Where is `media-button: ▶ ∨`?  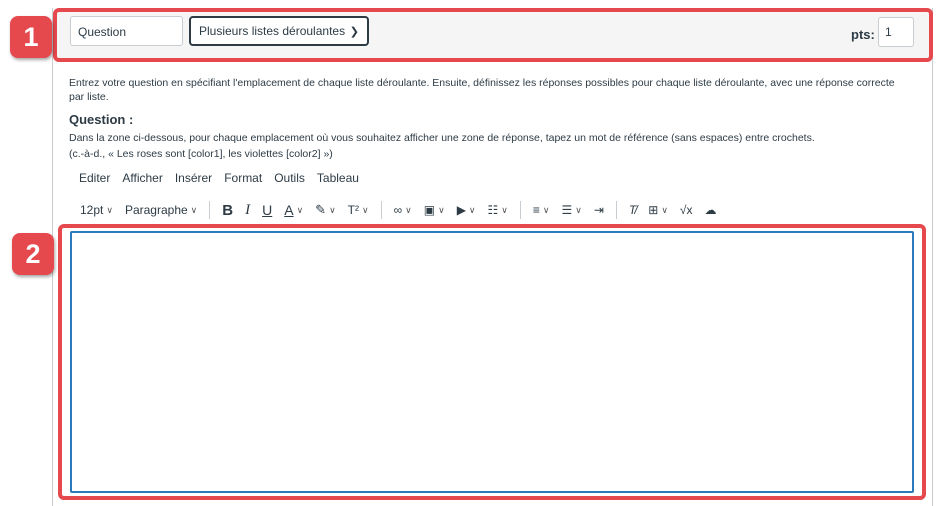 media-button: ▶ ∨ is located at coordinates (466, 210).